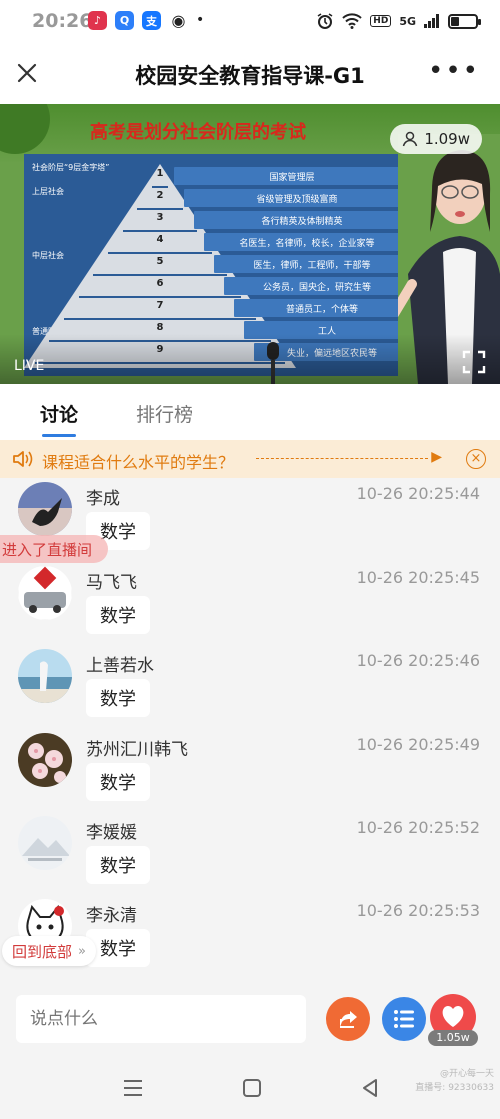 The height and width of the screenshot is (1119, 500). Describe the element at coordinates (111, 583) in the screenshot. I see `sender-name: 马飞飞` at that location.